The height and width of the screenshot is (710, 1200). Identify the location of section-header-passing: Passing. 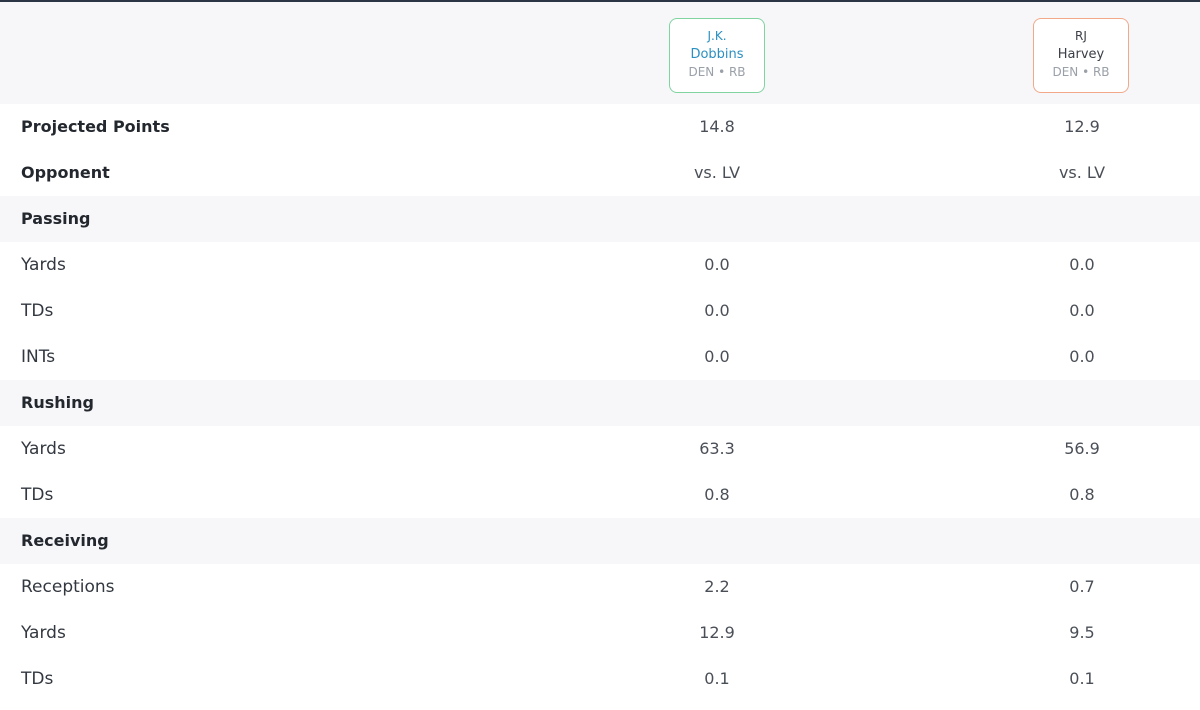
(600, 219).